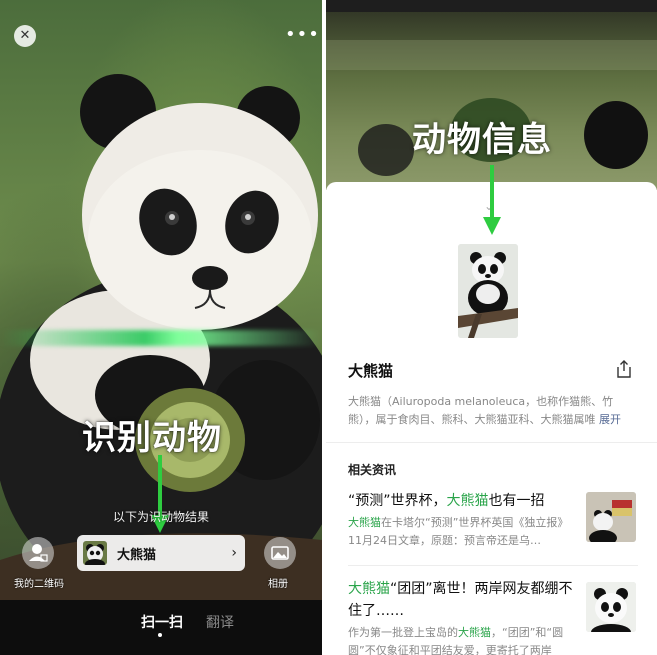 Image resolution: width=657 pixels, height=655 pixels. I want to click on my-qr-code-button, so click(38, 553).